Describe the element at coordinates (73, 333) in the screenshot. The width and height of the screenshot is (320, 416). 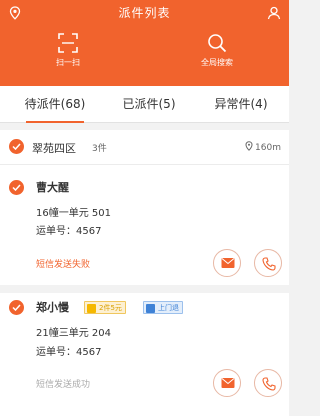
I see `recipient-address: 21幢三单元 204` at that location.